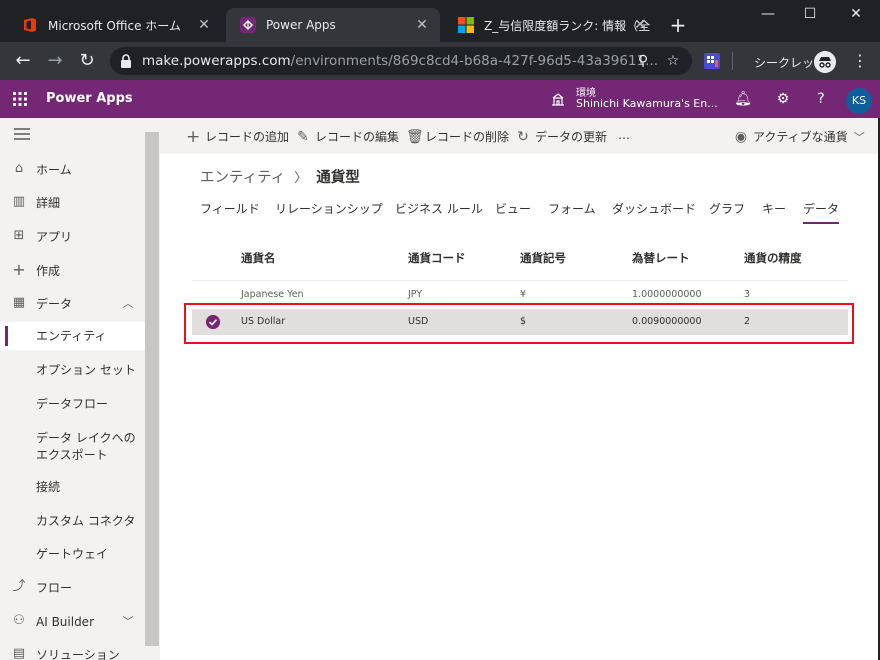 Image resolution: width=880 pixels, height=660 pixels. What do you see at coordinates (22, 134) in the screenshot?
I see `hamburger-icon` at bounding box center [22, 134].